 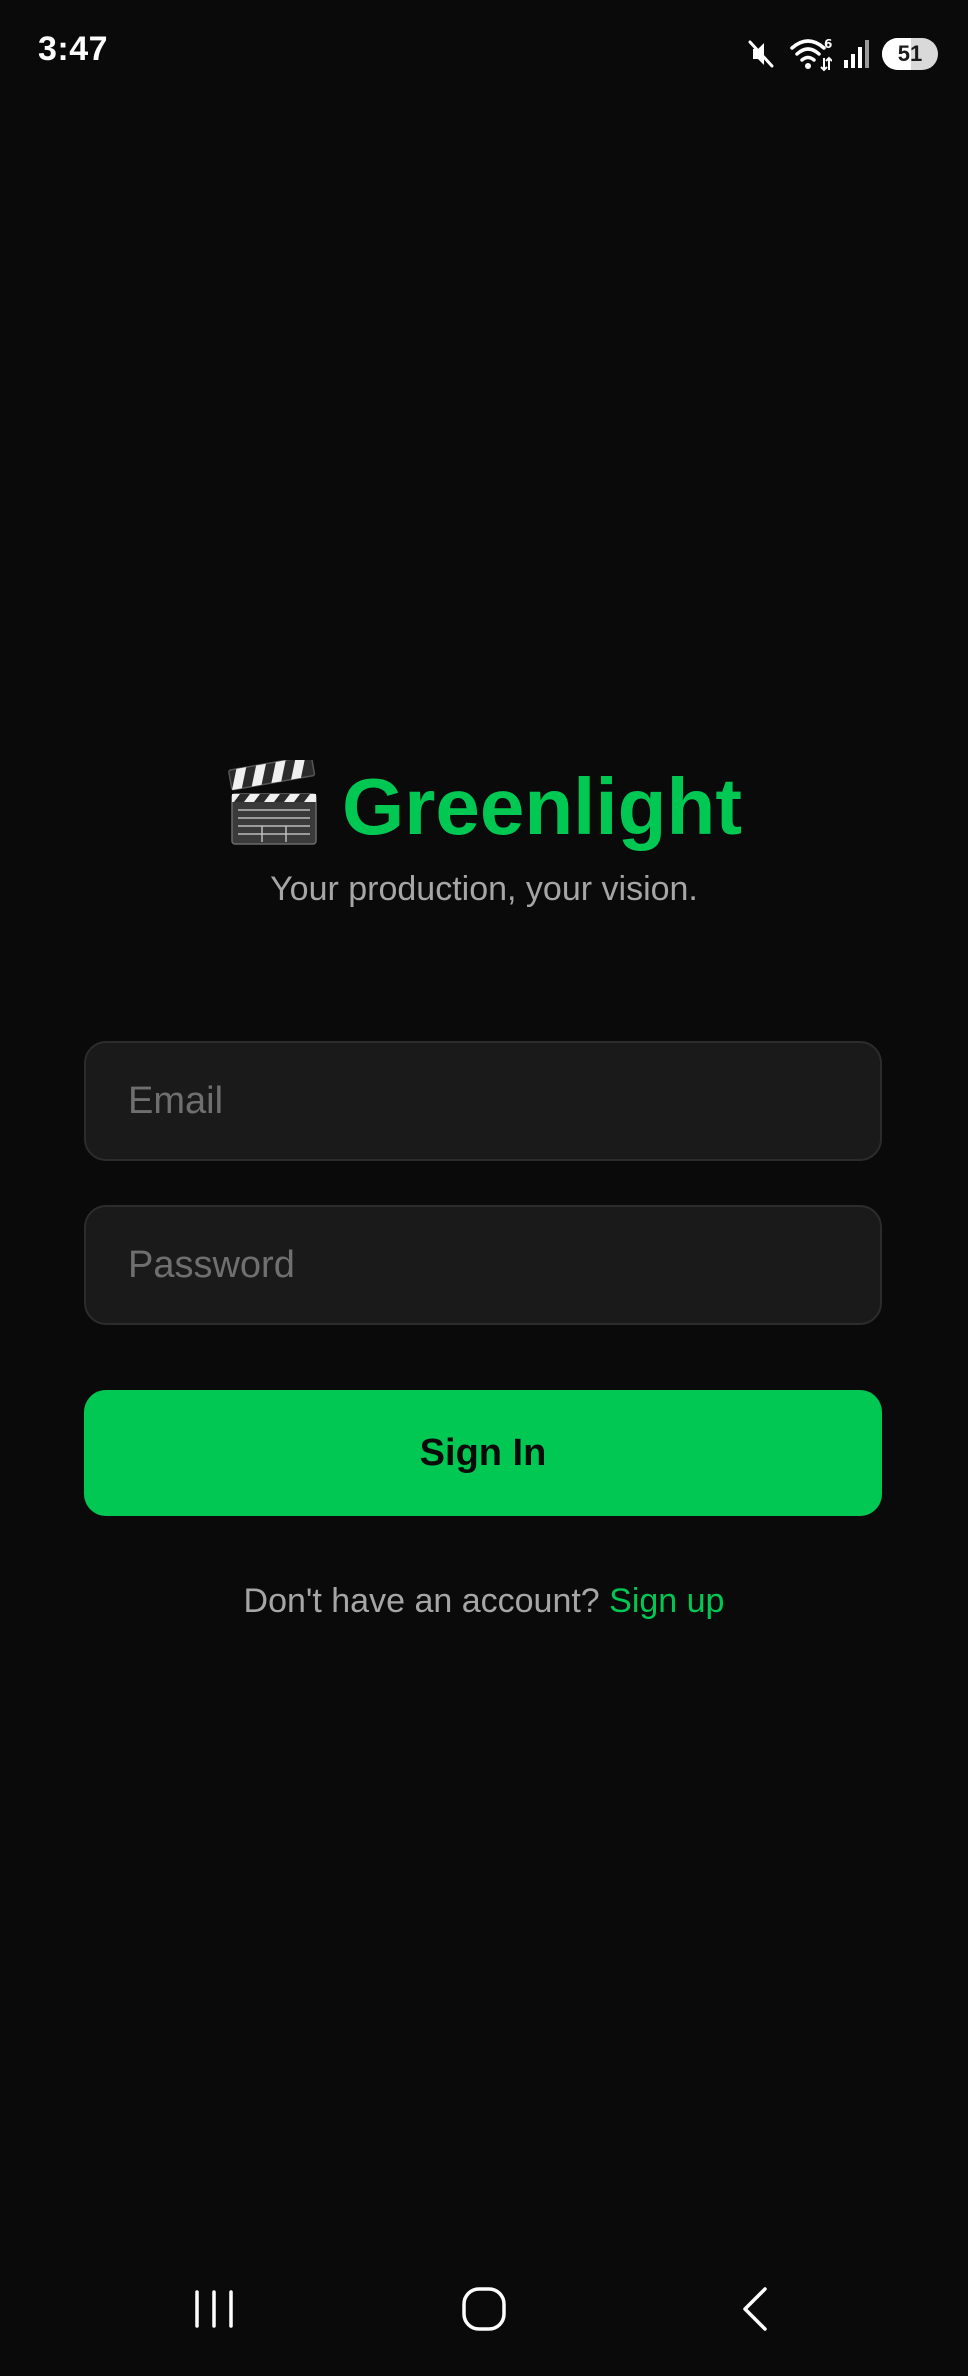 I want to click on sign-in-button: Sign In, so click(x=483, y=1453).